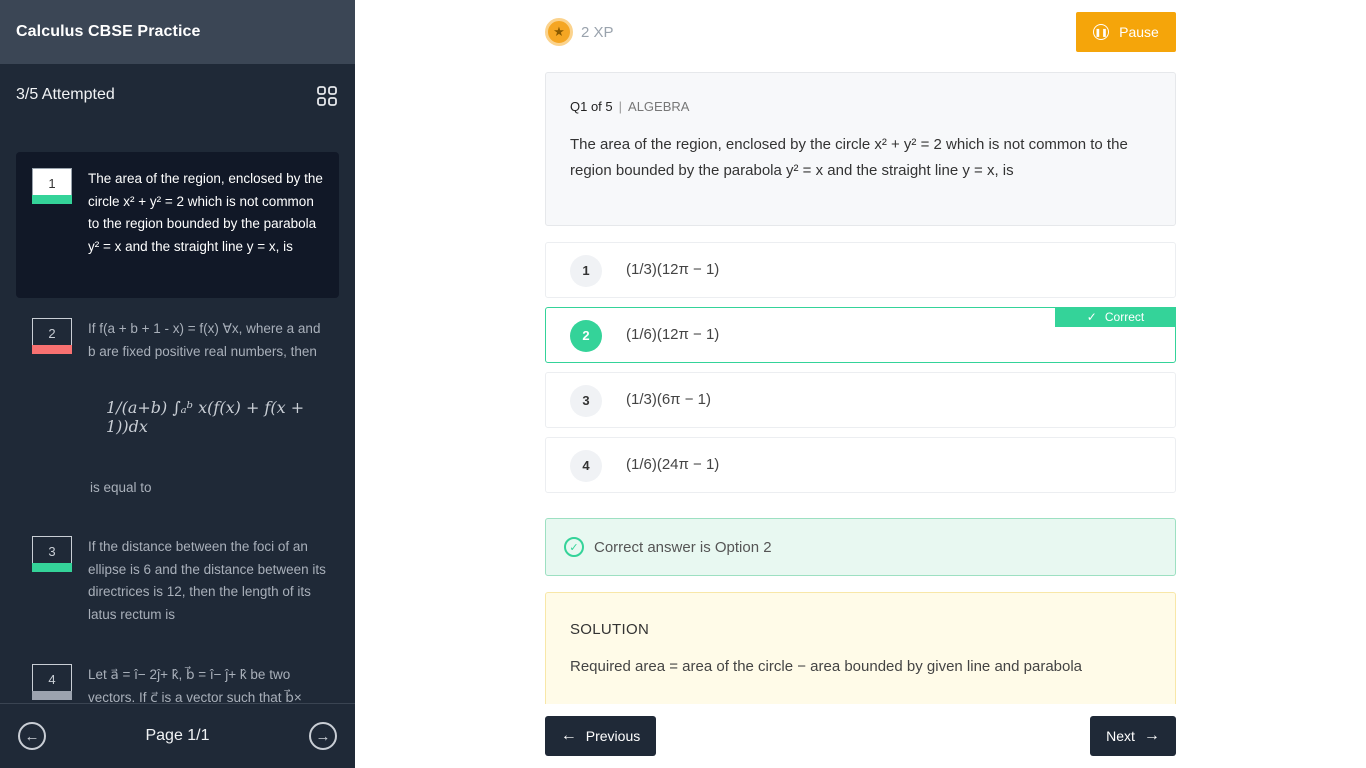  What do you see at coordinates (860, 270) in the screenshot?
I see `option-1: 1 (1/3)(12π − 1)` at bounding box center [860, 270].